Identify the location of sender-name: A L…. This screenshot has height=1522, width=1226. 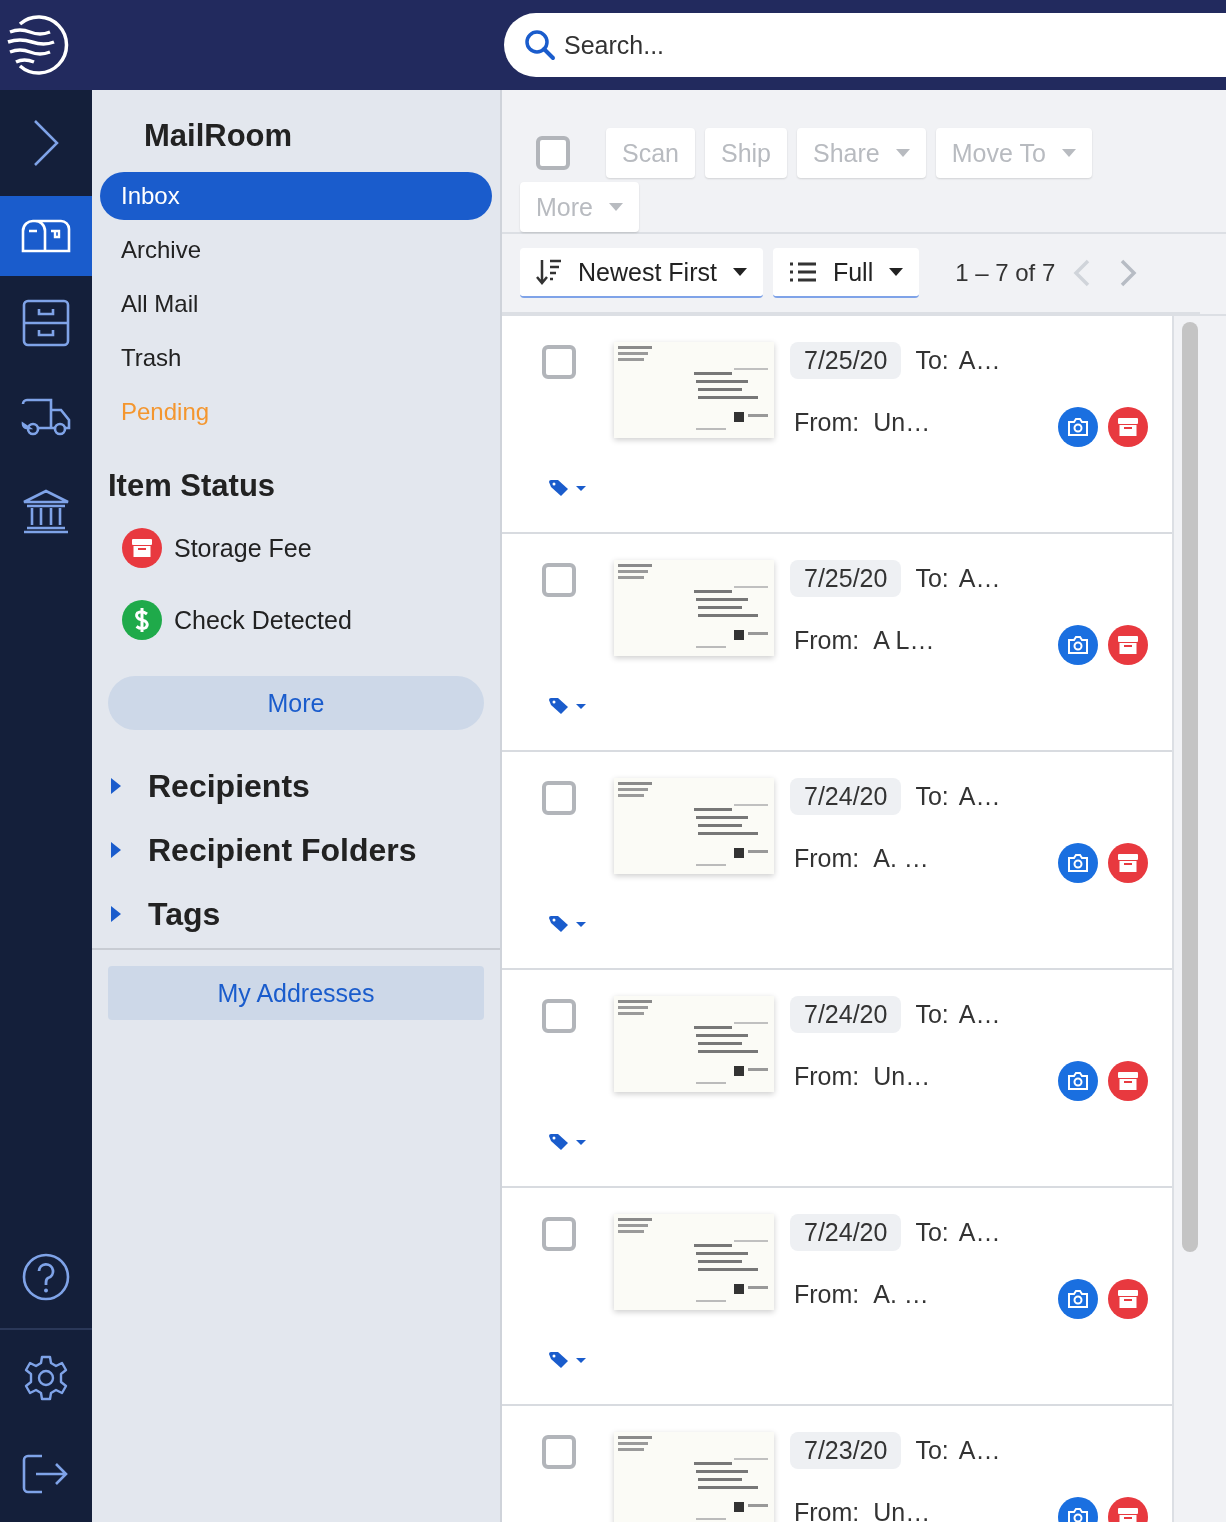
(904, 640).